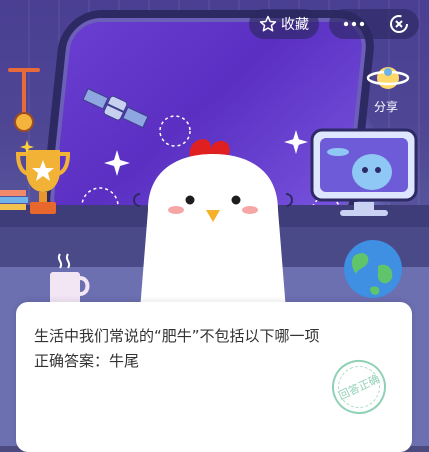 The height and width of the screenshot is (452, 429). I want to click on mug-icon, so click(70, 278).